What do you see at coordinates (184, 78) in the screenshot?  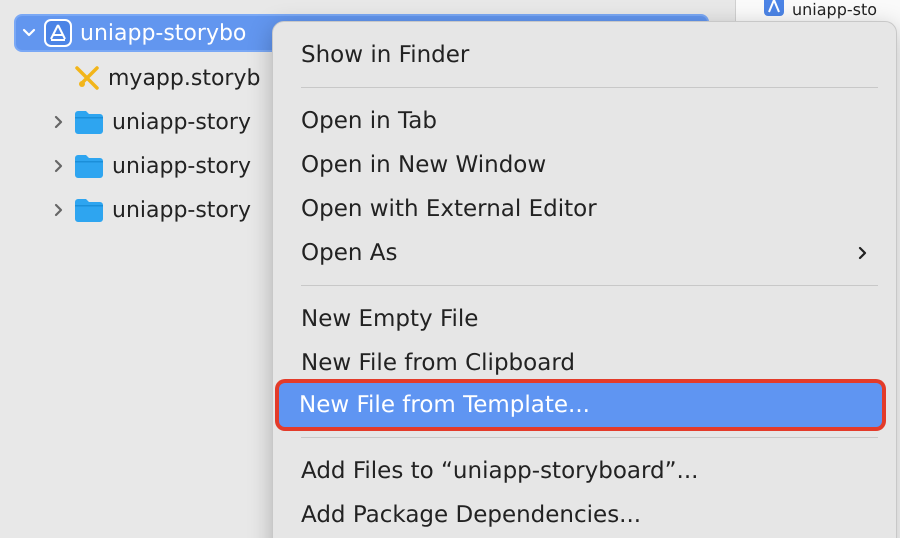 I see `file-name: myapp.storyb` at bounding box center [184, 78].